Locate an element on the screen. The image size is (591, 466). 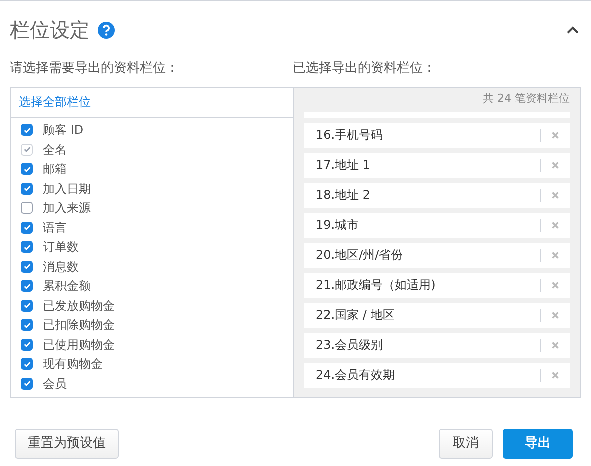
field-label: 全名 is located at coordinates (55, 150).